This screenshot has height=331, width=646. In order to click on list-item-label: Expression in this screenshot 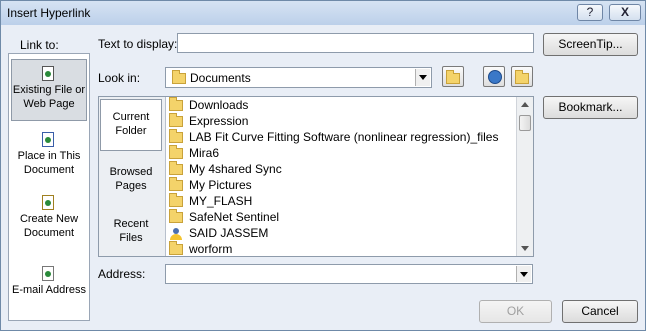, I will do `click(219, 121)`.